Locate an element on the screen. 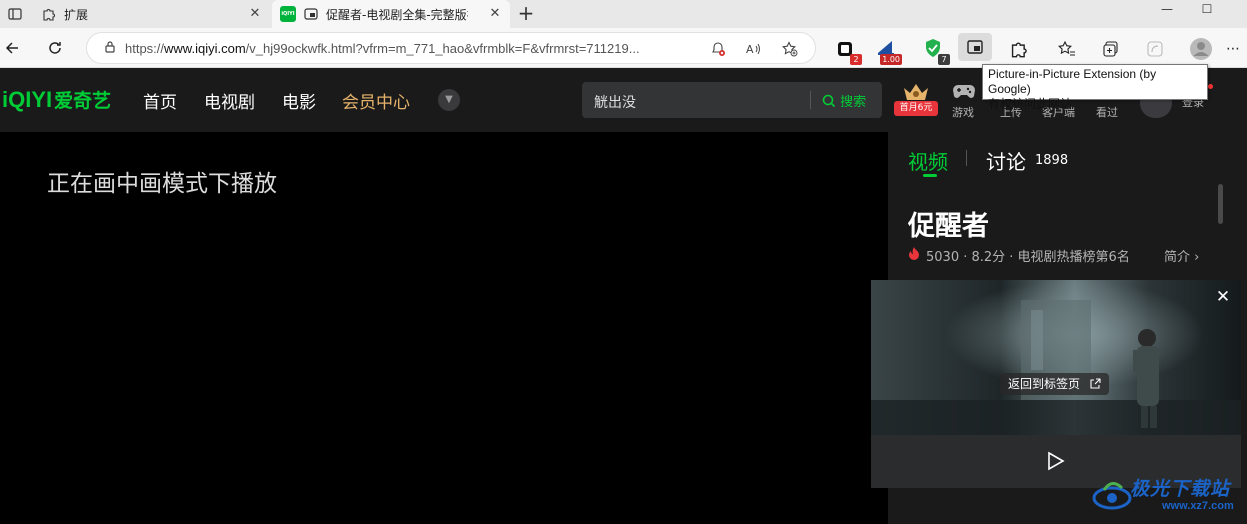  settings-more-button: ⋯ is located at coordinates (1234, 49).